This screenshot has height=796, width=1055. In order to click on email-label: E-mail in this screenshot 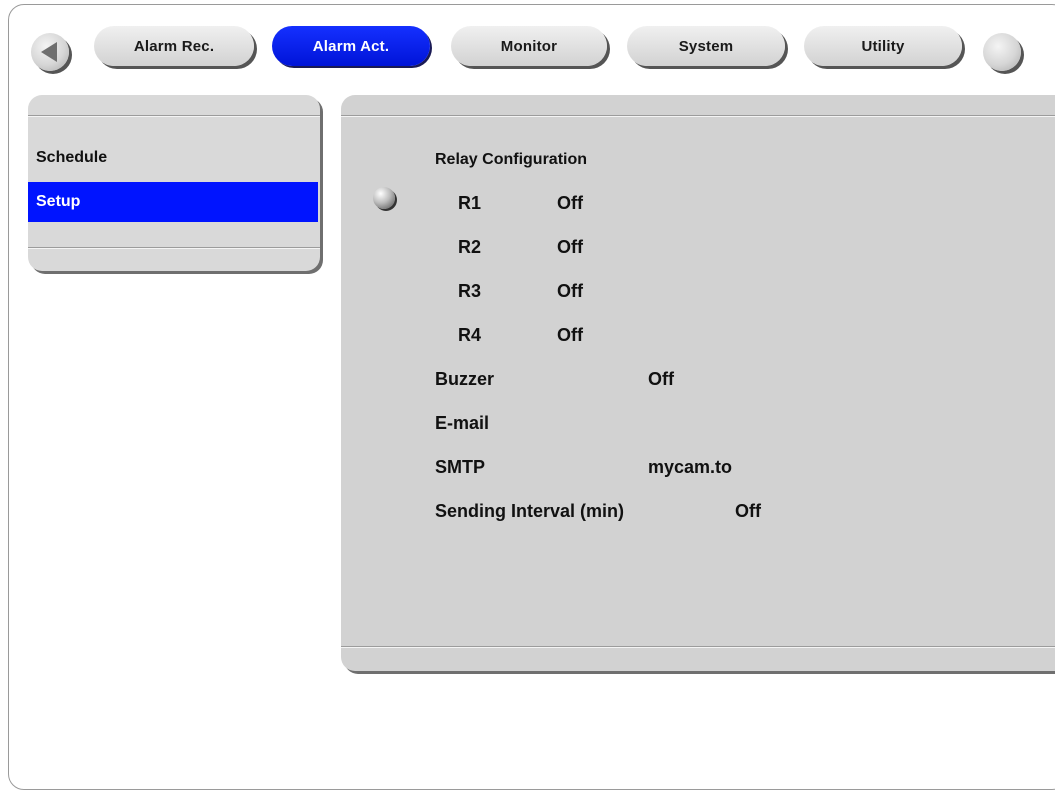, I will do `click(462, 423)`.